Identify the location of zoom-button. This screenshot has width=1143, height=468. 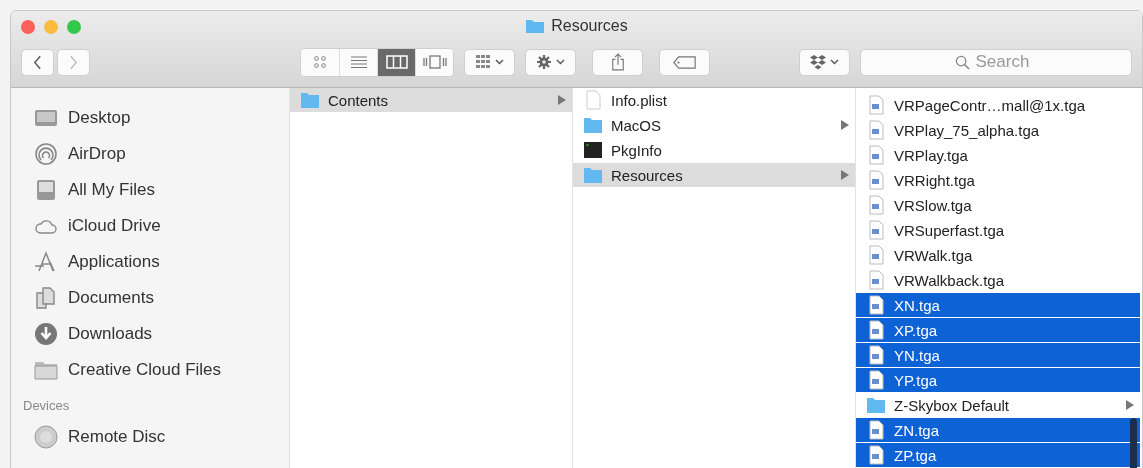
(74, 26).